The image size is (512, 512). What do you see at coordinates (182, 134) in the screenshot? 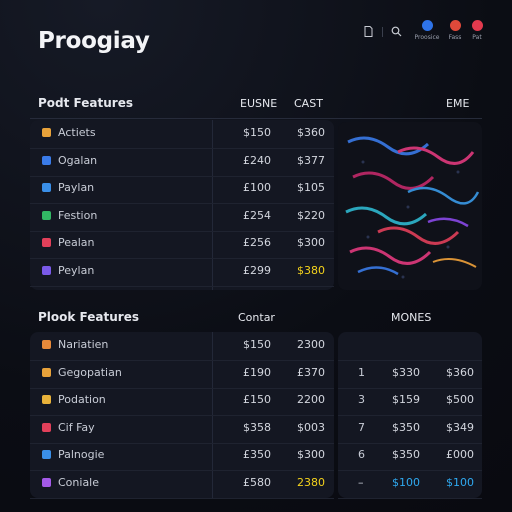
I see `table-row: Actiets $150 $360` at bounding box center [182, 134].